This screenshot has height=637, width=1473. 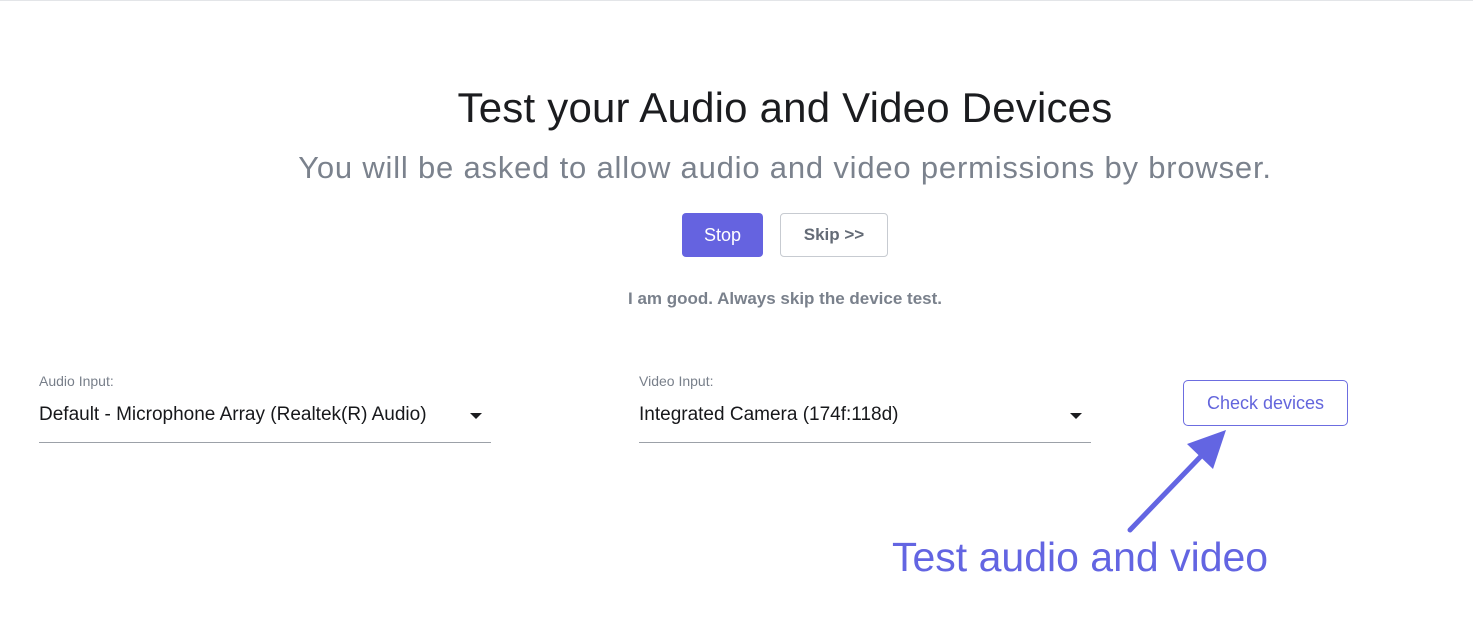 What do you see at coordinates (736, 0) in the screenshot?
I see `top-divider` at bounding box center [736, 0].